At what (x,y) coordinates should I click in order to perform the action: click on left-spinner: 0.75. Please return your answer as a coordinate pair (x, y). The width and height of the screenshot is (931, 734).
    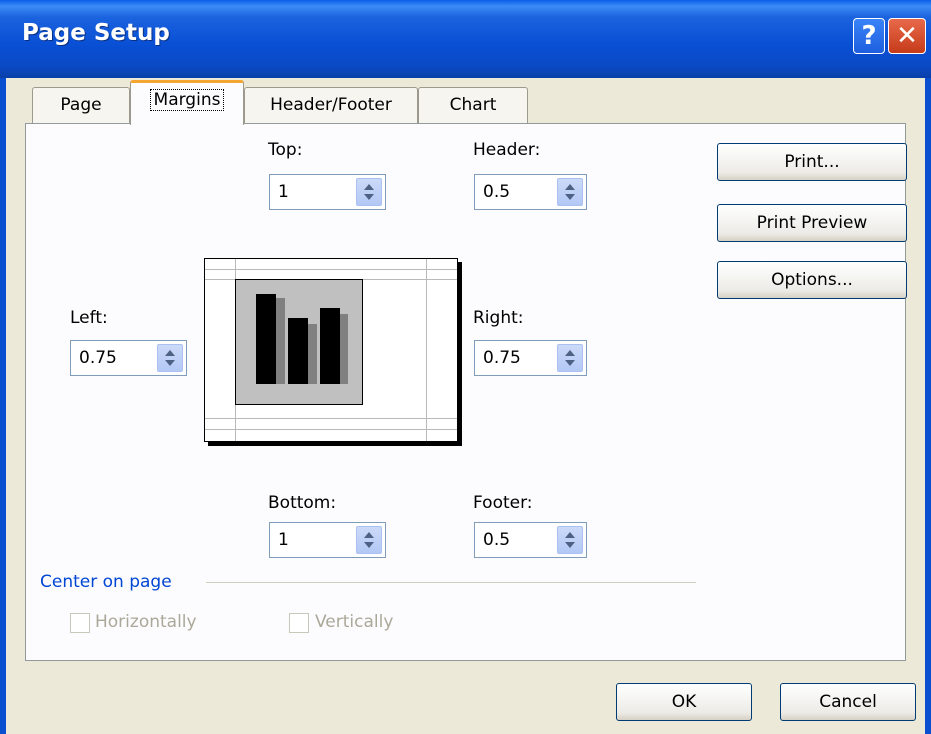
    Looking at the image, I should click on (128, 358).